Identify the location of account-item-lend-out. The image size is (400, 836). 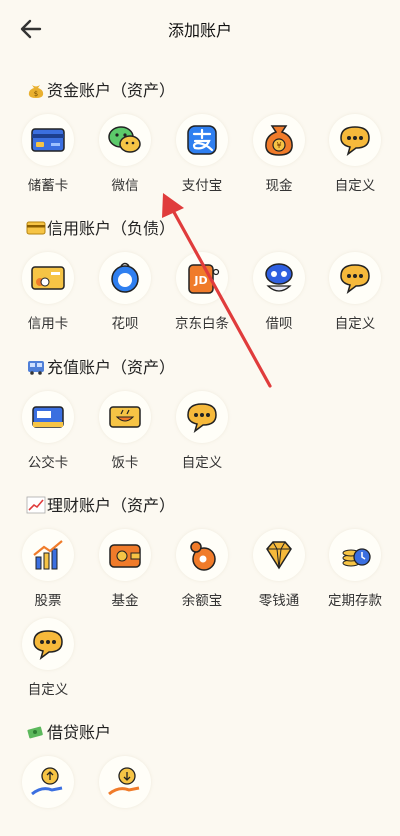
(48, 796).